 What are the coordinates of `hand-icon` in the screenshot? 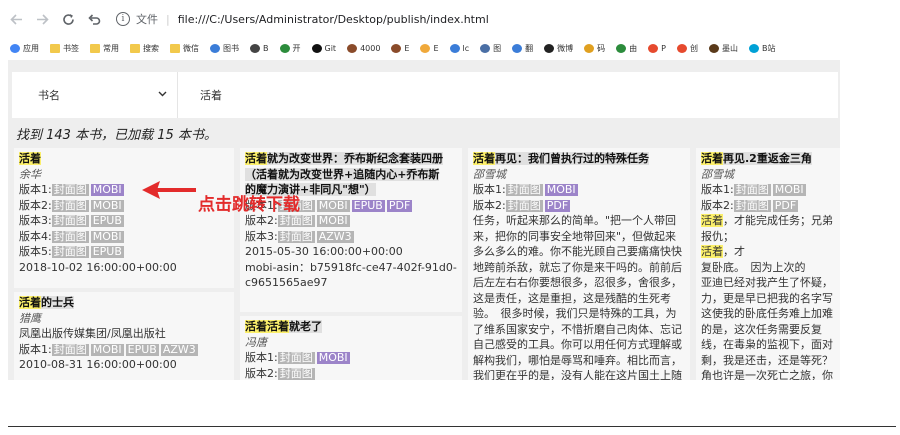 It's located at (589, 48).